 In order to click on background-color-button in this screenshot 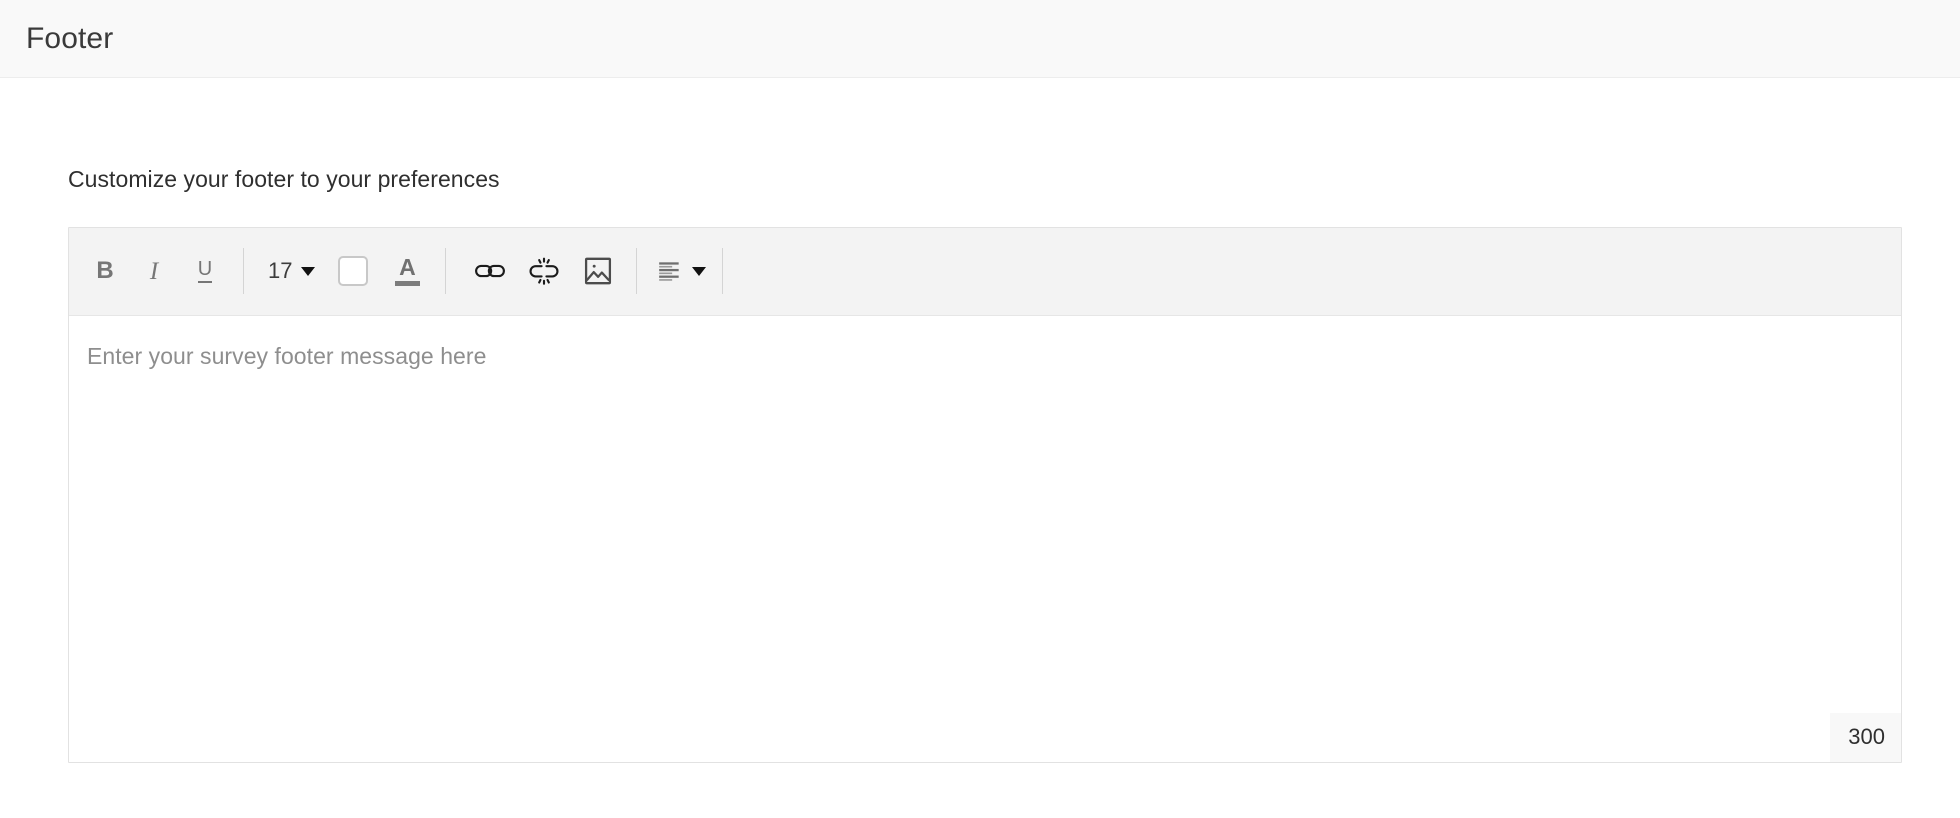, I will do `click(353, 271)`.